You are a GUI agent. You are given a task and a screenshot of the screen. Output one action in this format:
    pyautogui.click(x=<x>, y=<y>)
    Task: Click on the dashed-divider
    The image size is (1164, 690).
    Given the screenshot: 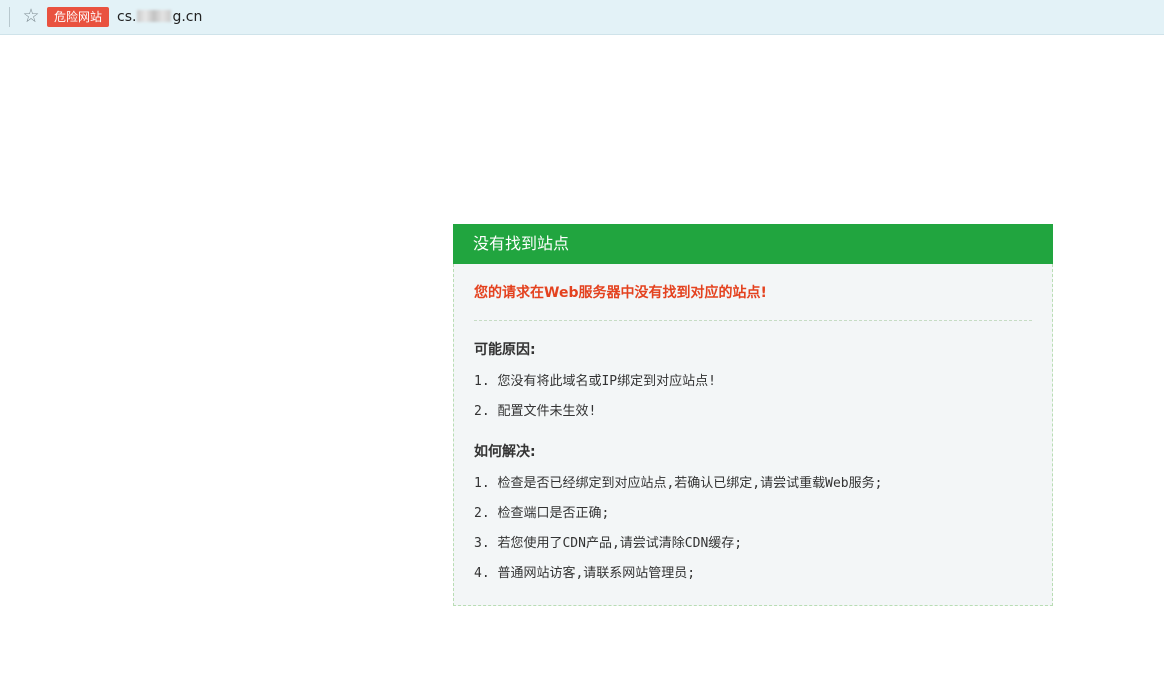 What is the action you would take?
    pyautogui.click(x=753, y=320)
    